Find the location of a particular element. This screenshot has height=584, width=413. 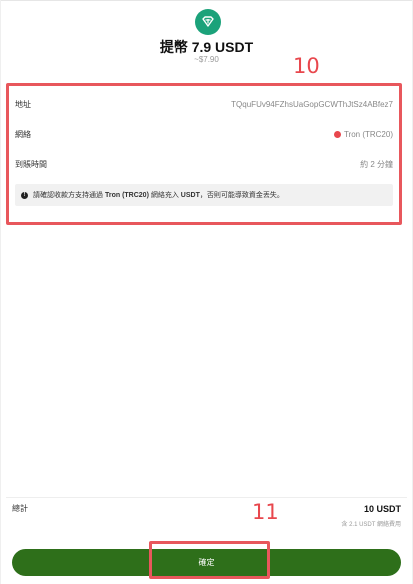

warning-suffix: ，否則可能導致資金丟失。 is located at coordinates (241, 195).